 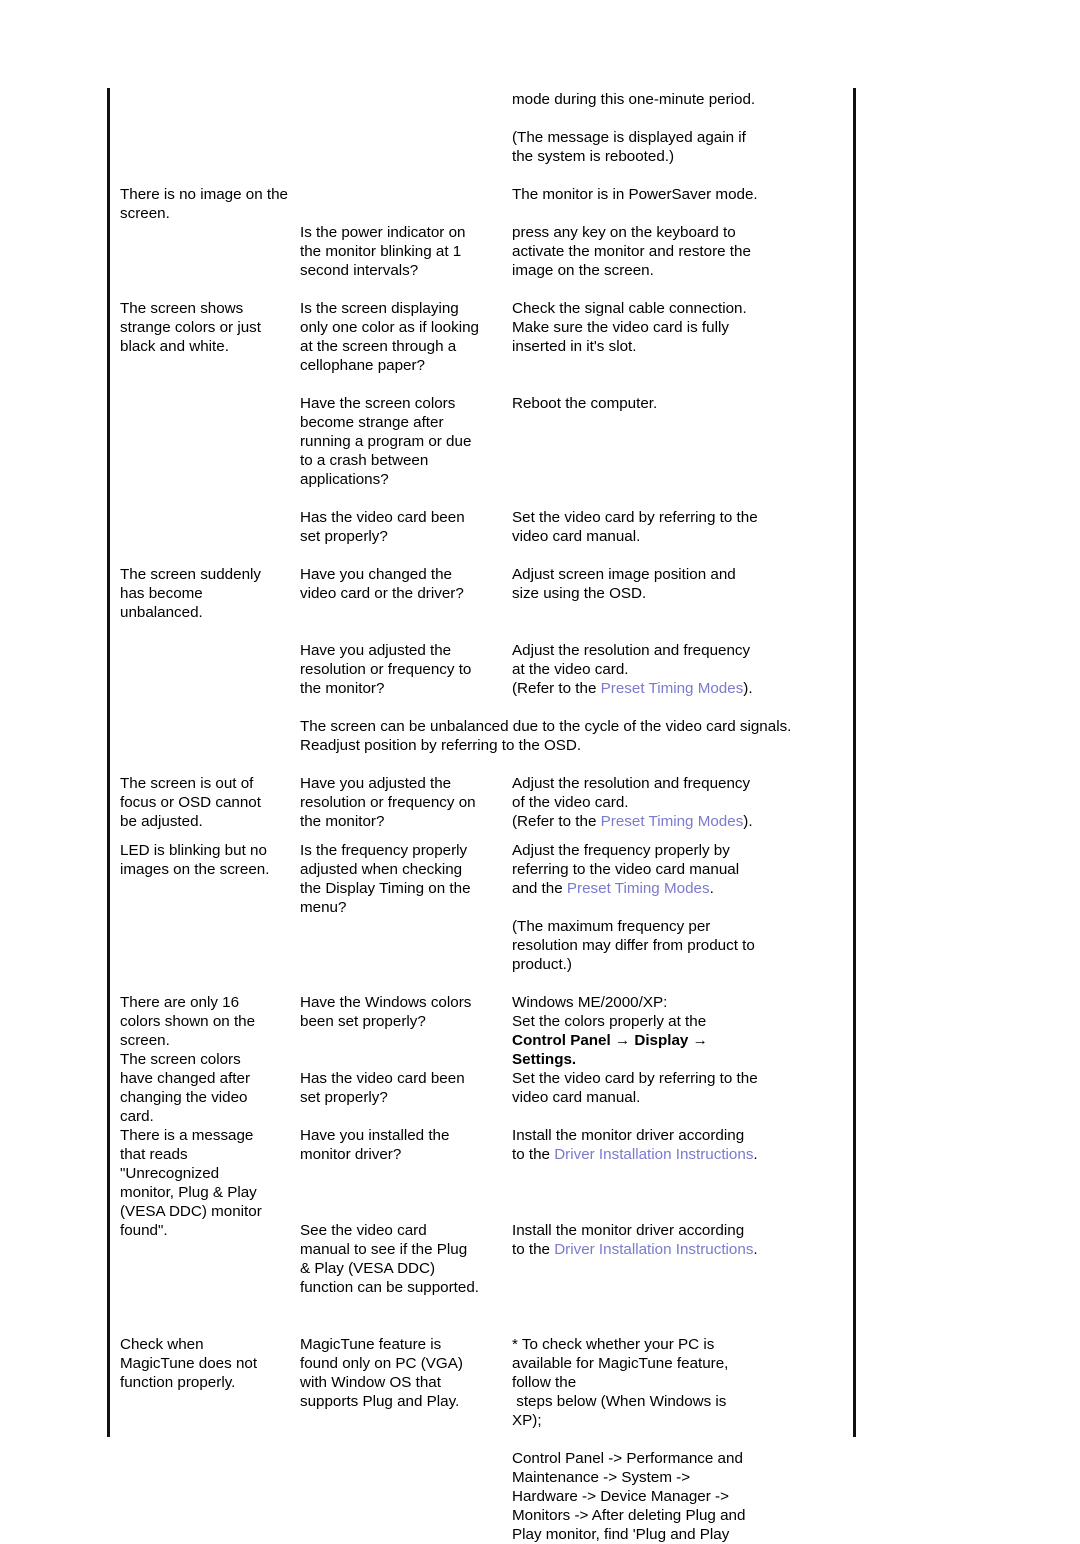 I want to click on solution-line: Set the colors properly at the, so click(x=609, y=1021).